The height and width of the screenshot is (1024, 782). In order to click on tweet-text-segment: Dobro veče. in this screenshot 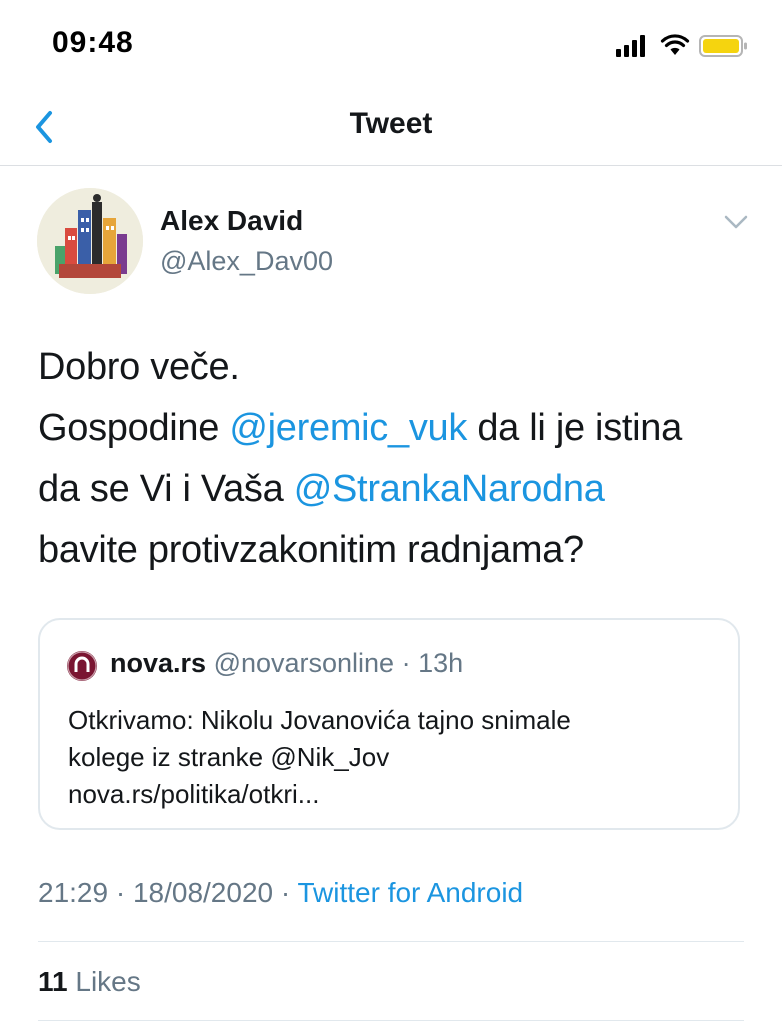, I will do `click(139, 367)`.